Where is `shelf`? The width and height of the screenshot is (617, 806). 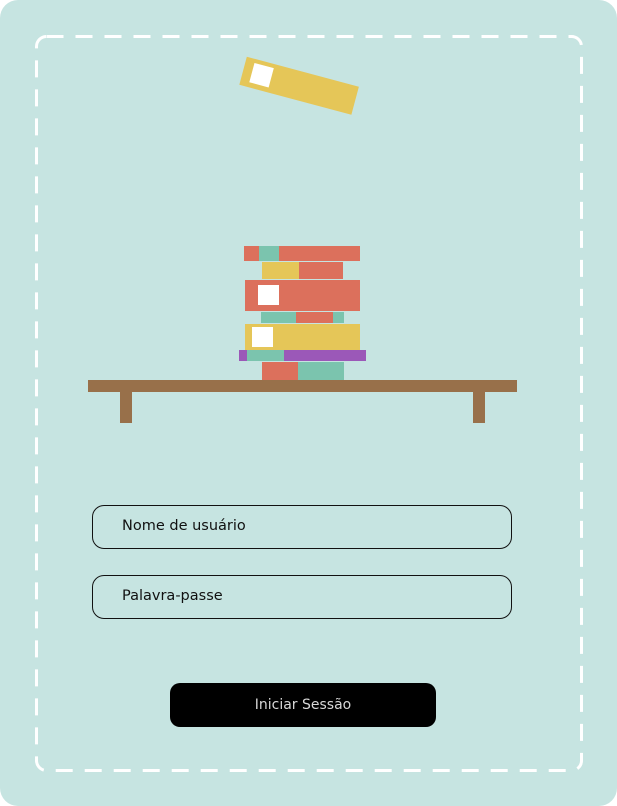 shelf is located at coordinates (302, 401).